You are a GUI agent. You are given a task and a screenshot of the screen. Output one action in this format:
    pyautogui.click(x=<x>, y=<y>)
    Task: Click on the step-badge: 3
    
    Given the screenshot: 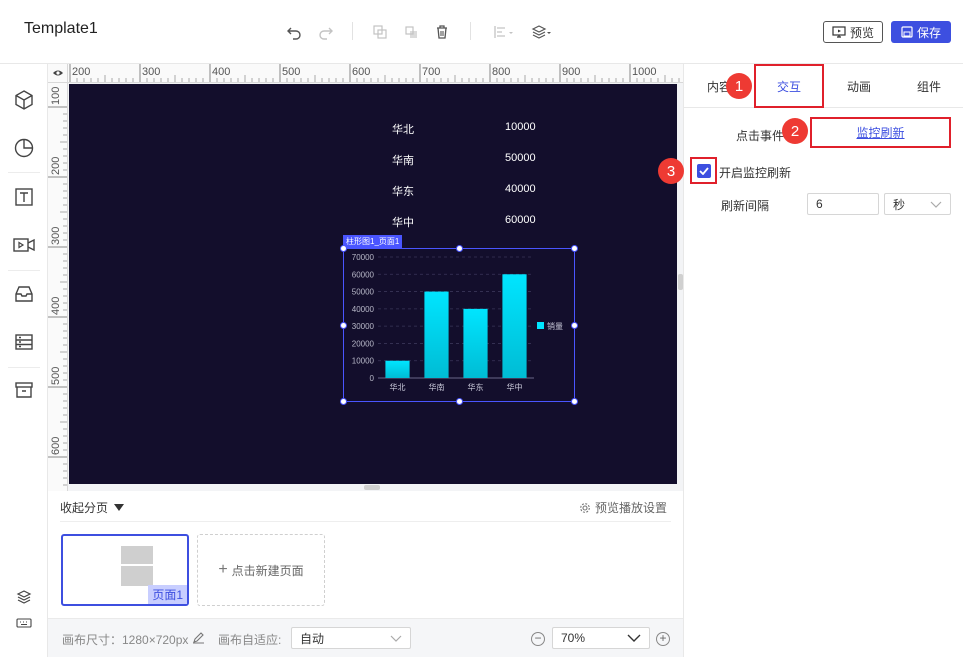 What is the action you would take?
    pyautogui.click(x=671, y=171)
    